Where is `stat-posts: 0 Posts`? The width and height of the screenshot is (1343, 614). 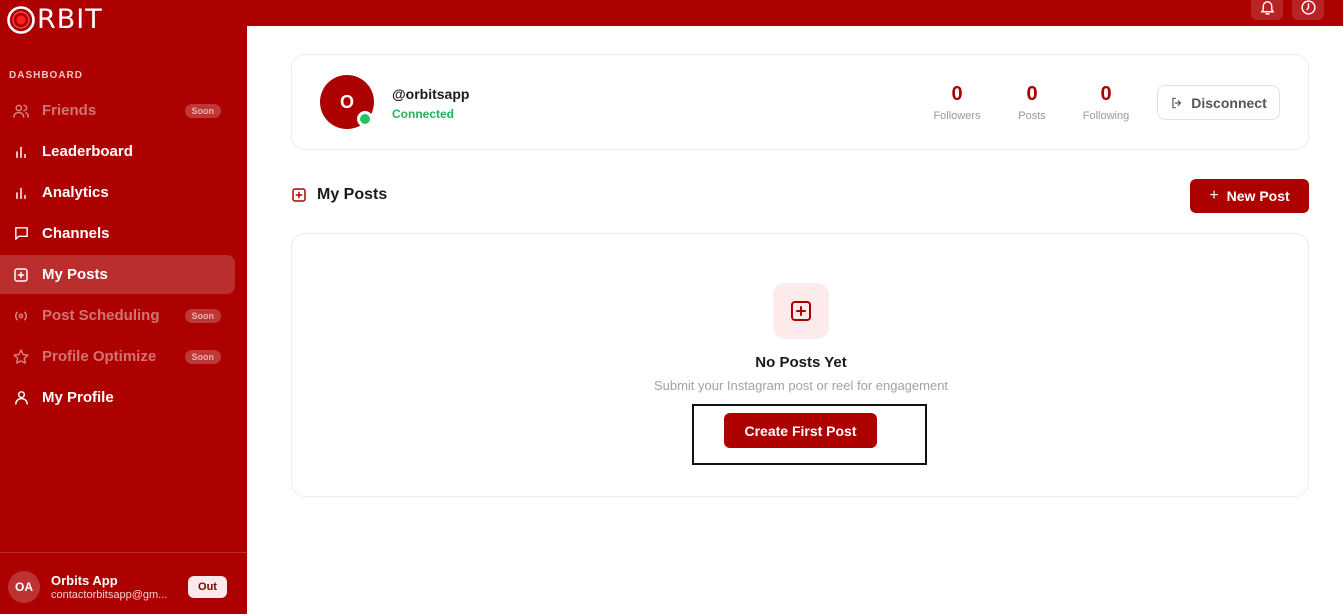
stat-posts: 0 Posts is located at coordinates (1032, 102).